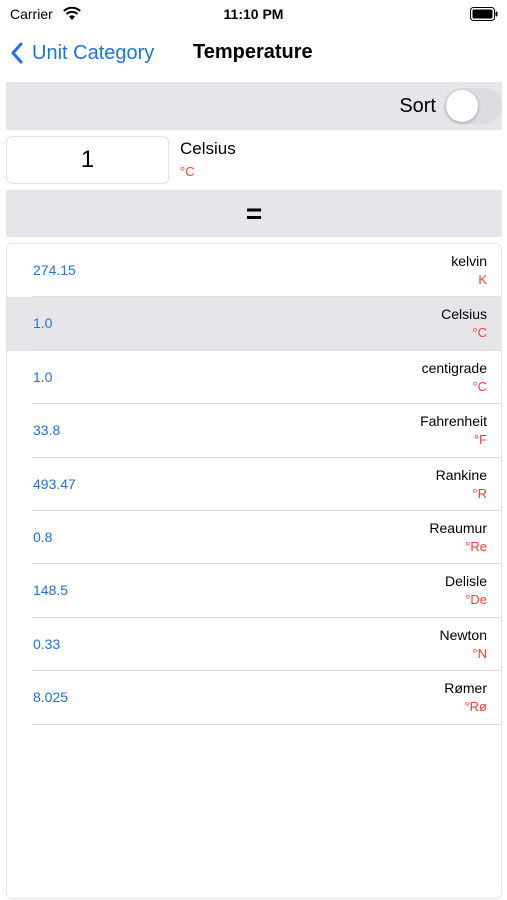  What do you see at coordinates (187, 171) in the screenshot?
I see `source-unit-symbol: °C` at bounding box center [187, 171].